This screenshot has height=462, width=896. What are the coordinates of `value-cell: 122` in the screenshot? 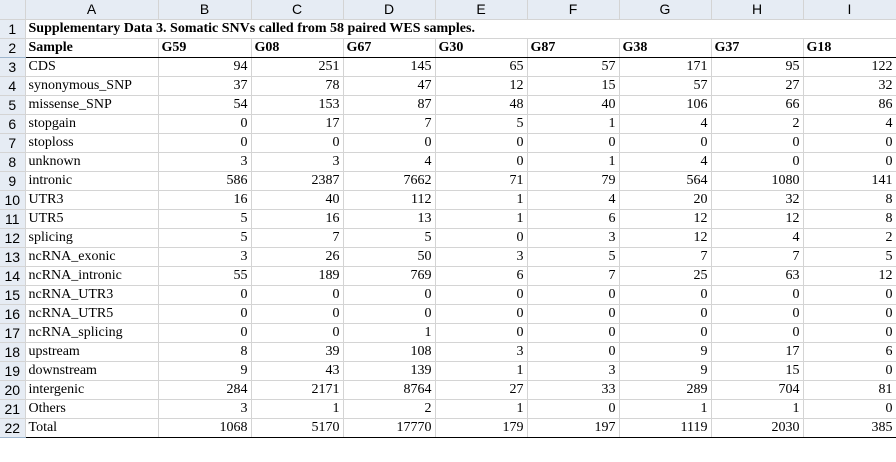 It's located at (849, 67).